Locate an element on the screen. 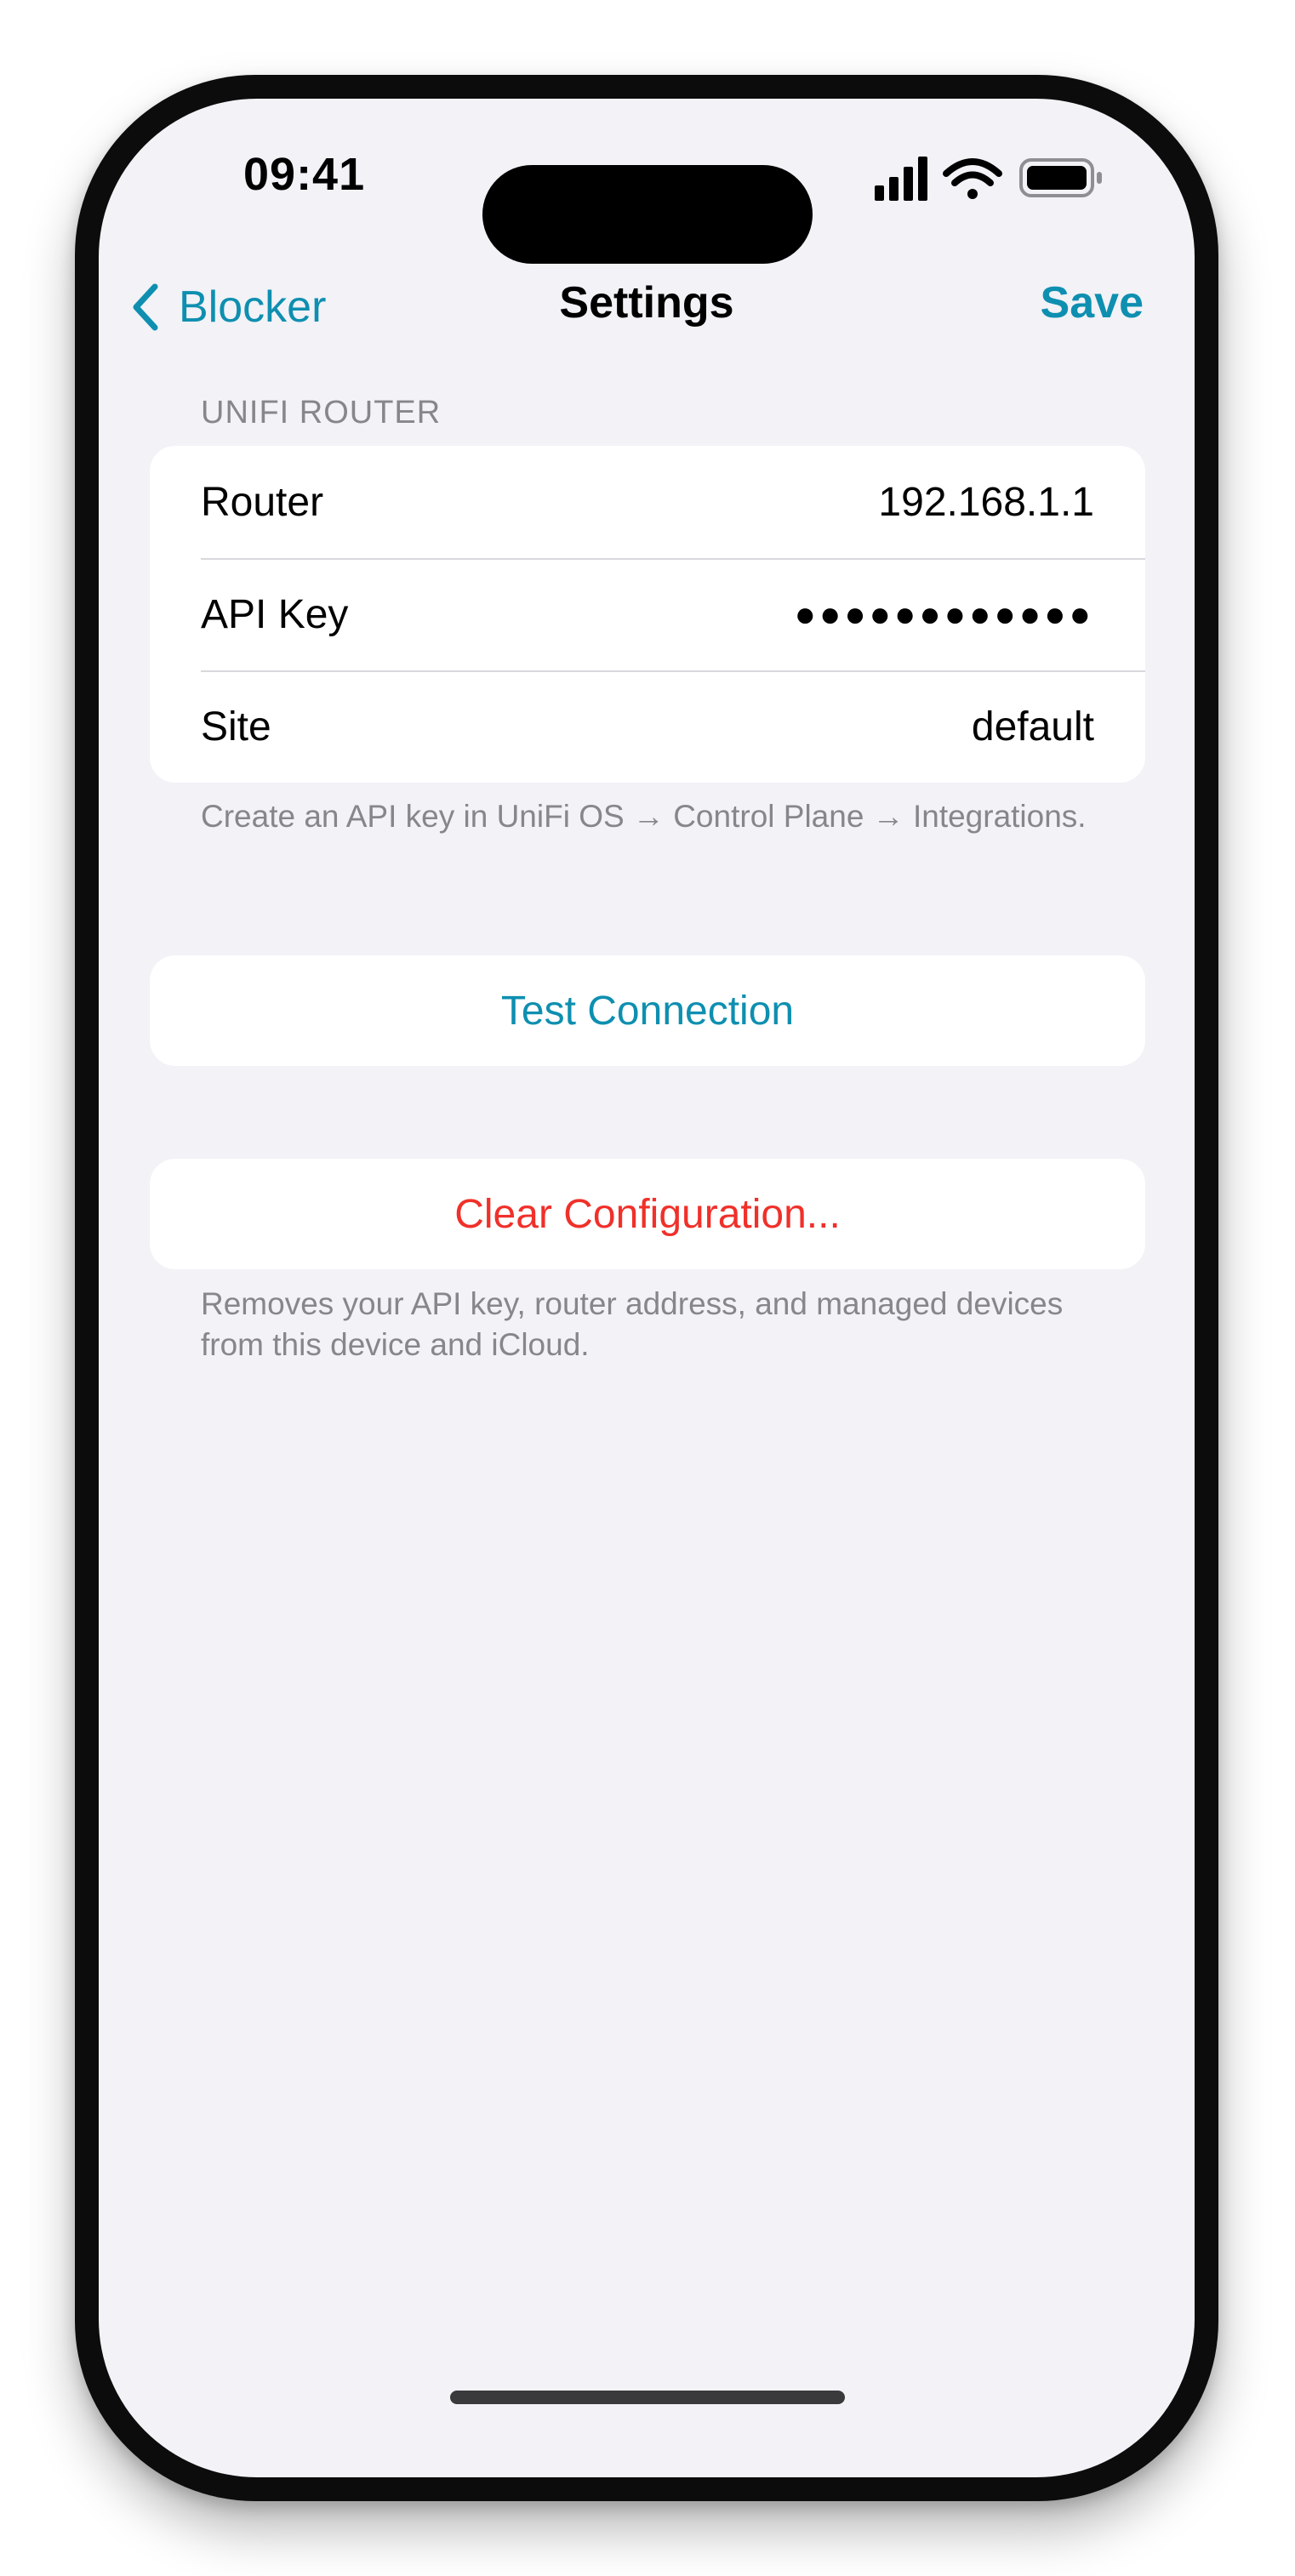  test-connection-button: Test Connection is located at coordinates (647, 1010).